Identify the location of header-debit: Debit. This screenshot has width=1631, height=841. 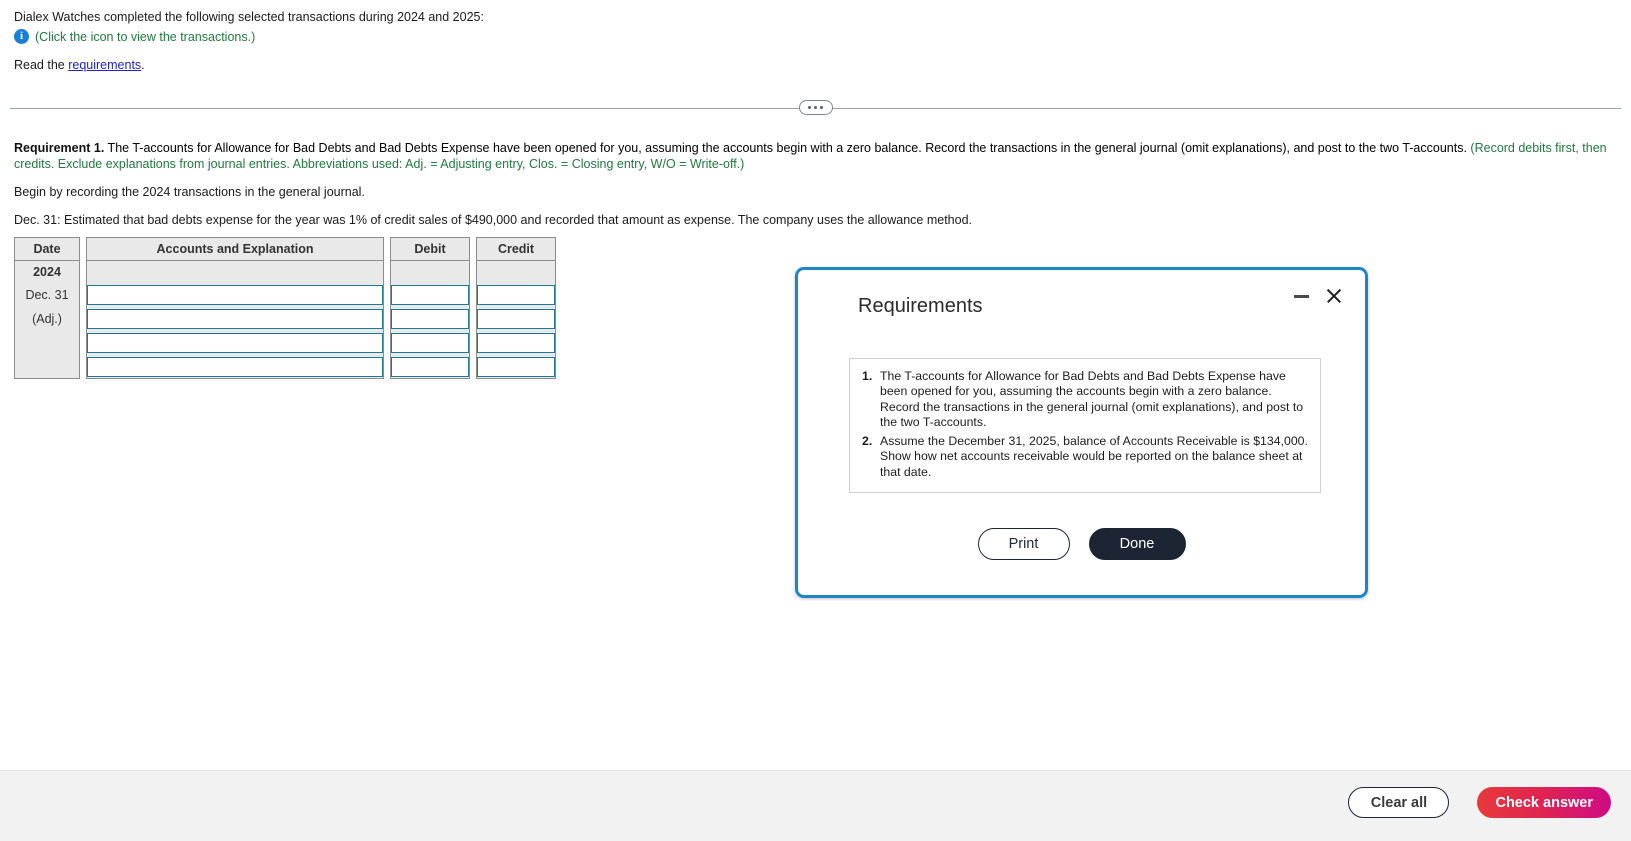
(430, 249).